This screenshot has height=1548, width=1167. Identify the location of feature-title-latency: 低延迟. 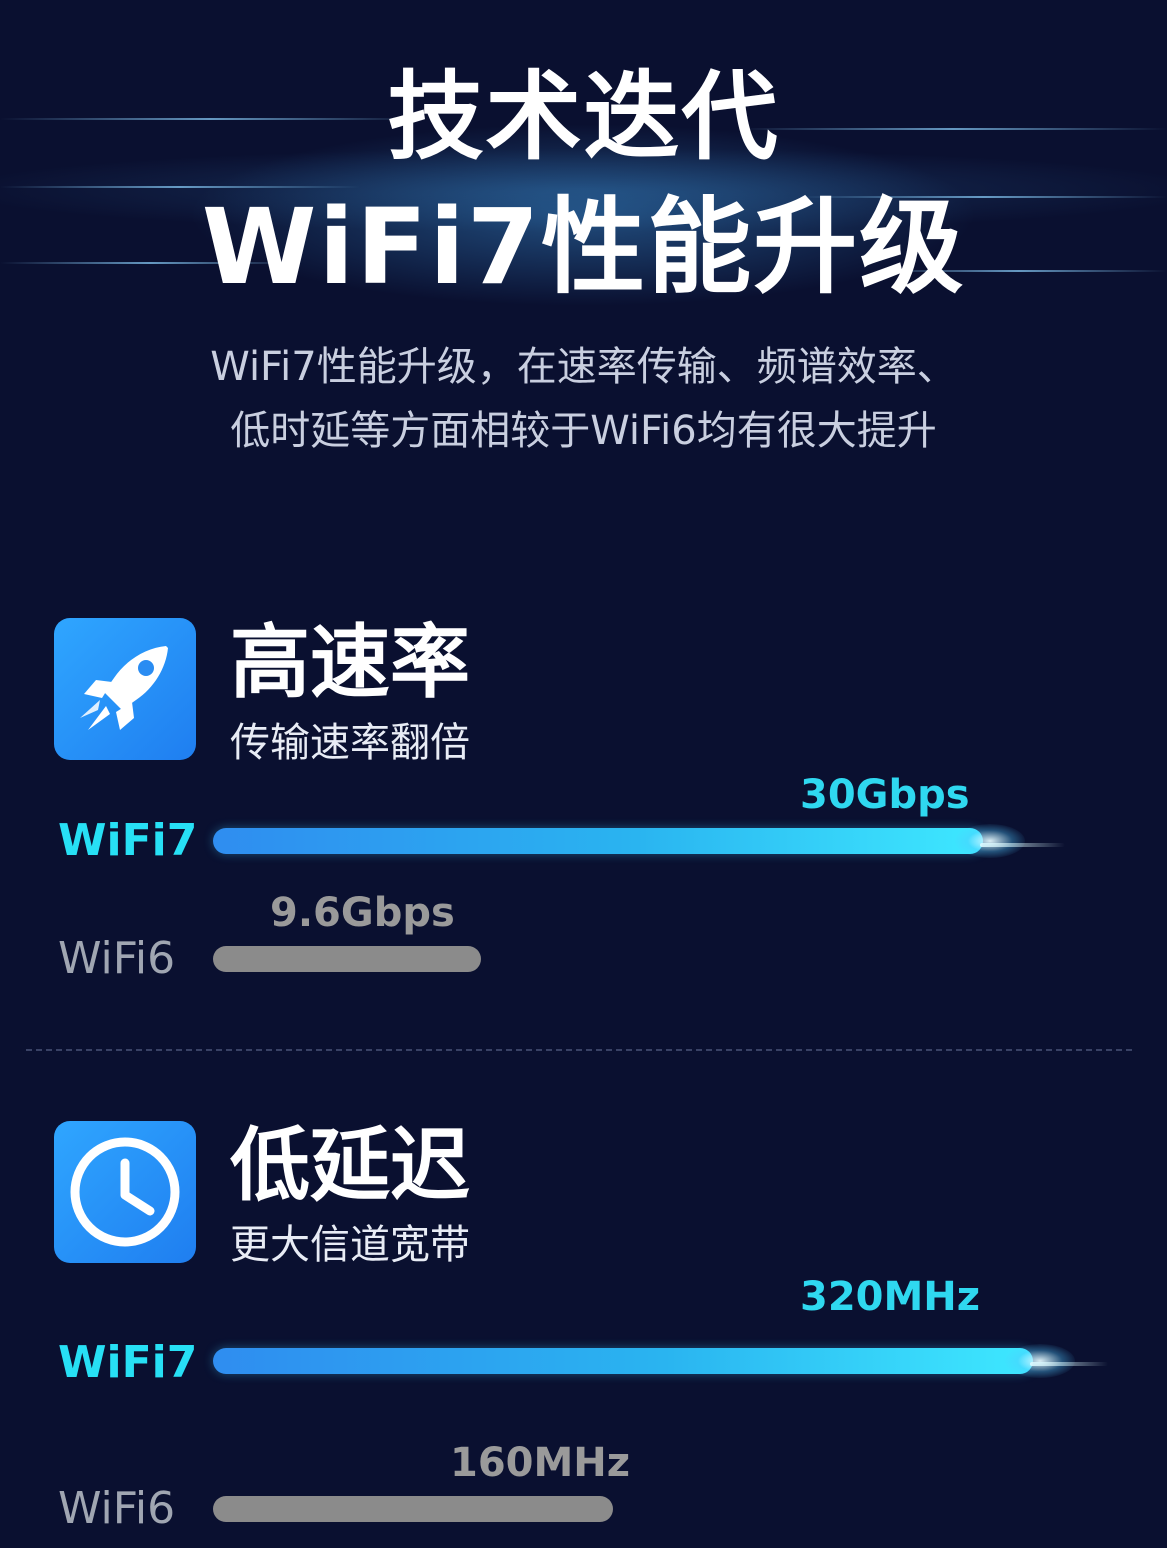
(350, 1165).